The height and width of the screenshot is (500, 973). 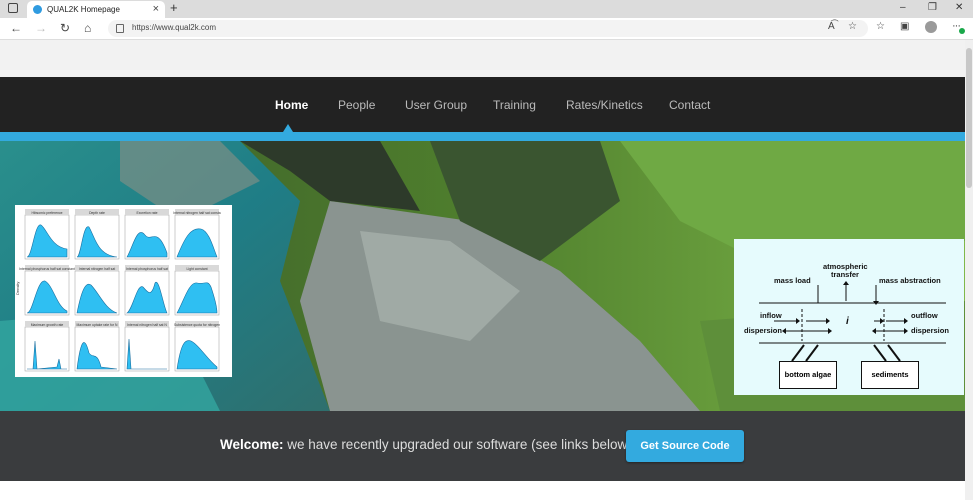 What do you see at coordinates (792, 280) in the screenshot?
I see `mass-load-label: mass load` at bounding box center [792, 280].